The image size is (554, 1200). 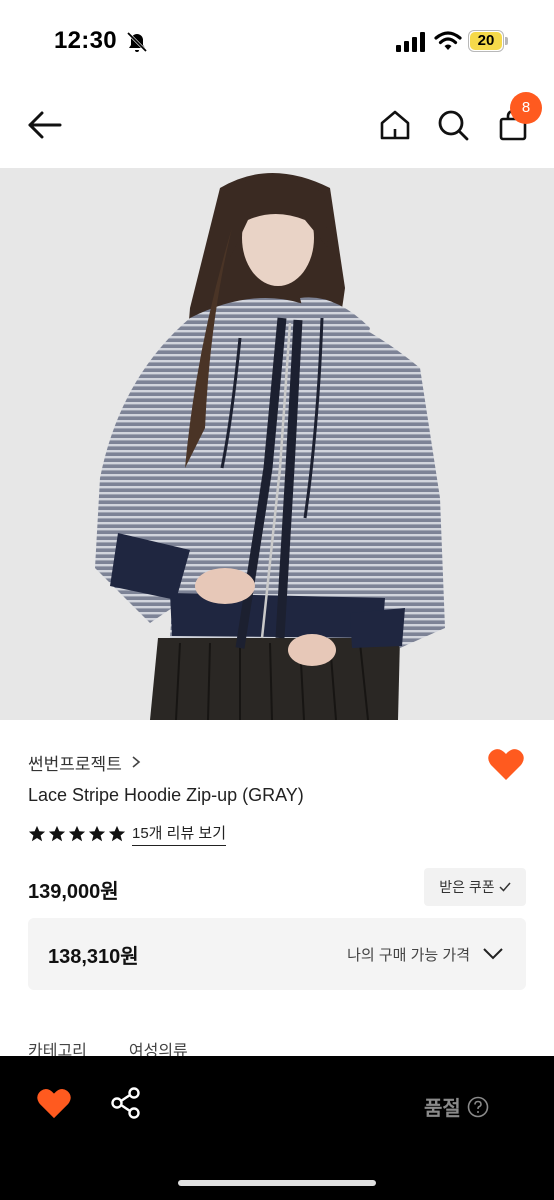 I want to click on my-price-label: 나의 구매 가능 가격, so click(x=408, y=955).